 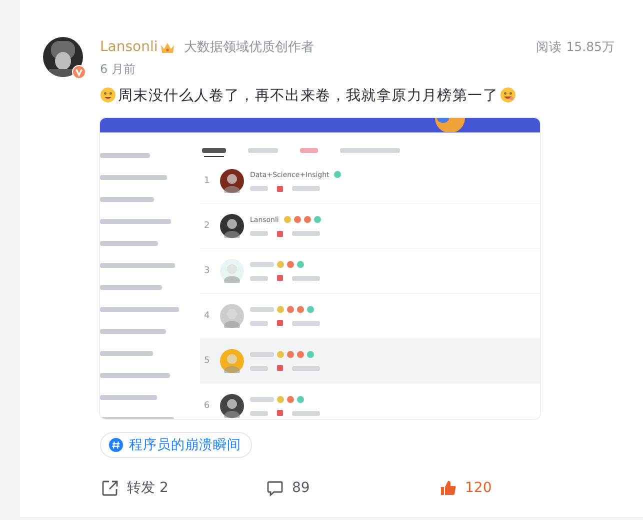 What do you see at coordinates (448, 488) in the screenshot?
I see `thumbs-up-icon` at bounding box center [448, 488].